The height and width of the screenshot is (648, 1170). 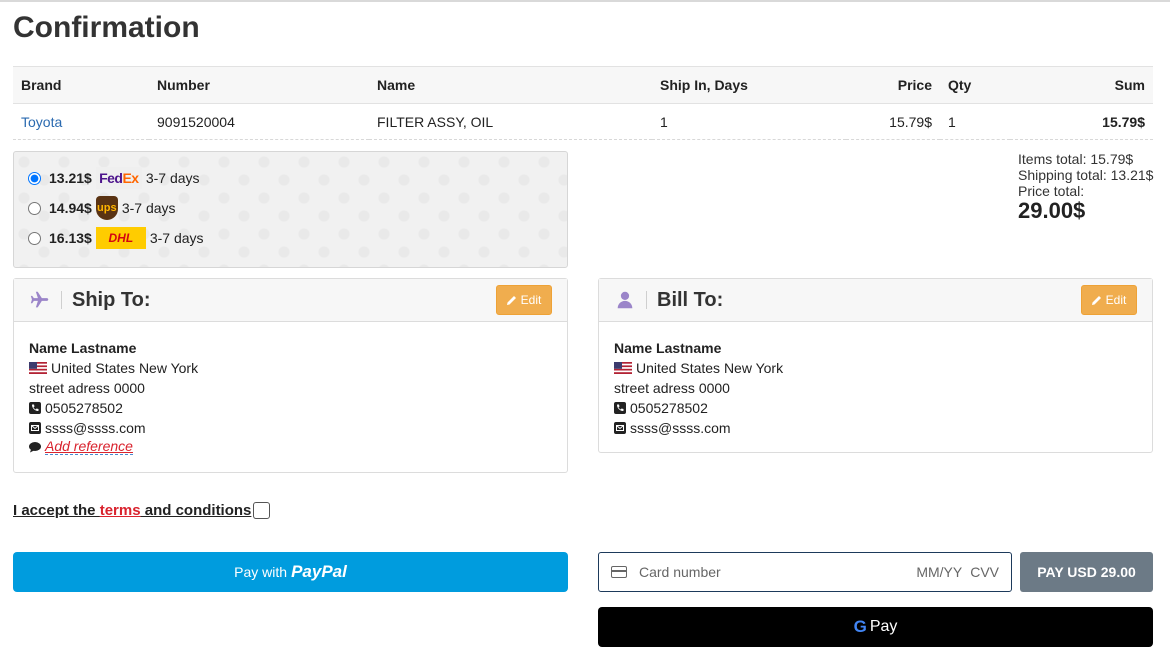 I want to click on bill-to-phone: 0505278502, so click(x=669, y=408).